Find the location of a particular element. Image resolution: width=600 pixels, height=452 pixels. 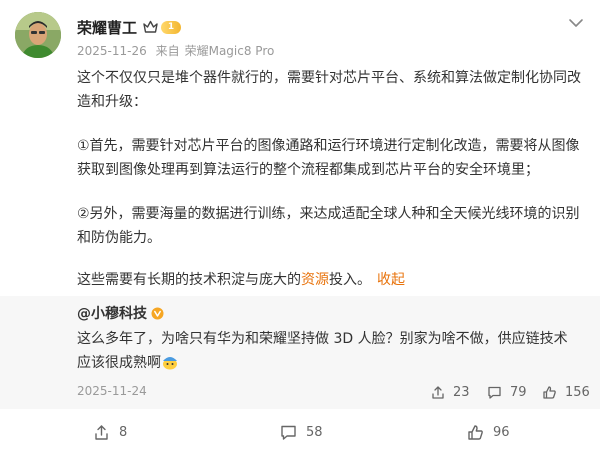

level-badge: 1 is located at coordinates (171, 27).